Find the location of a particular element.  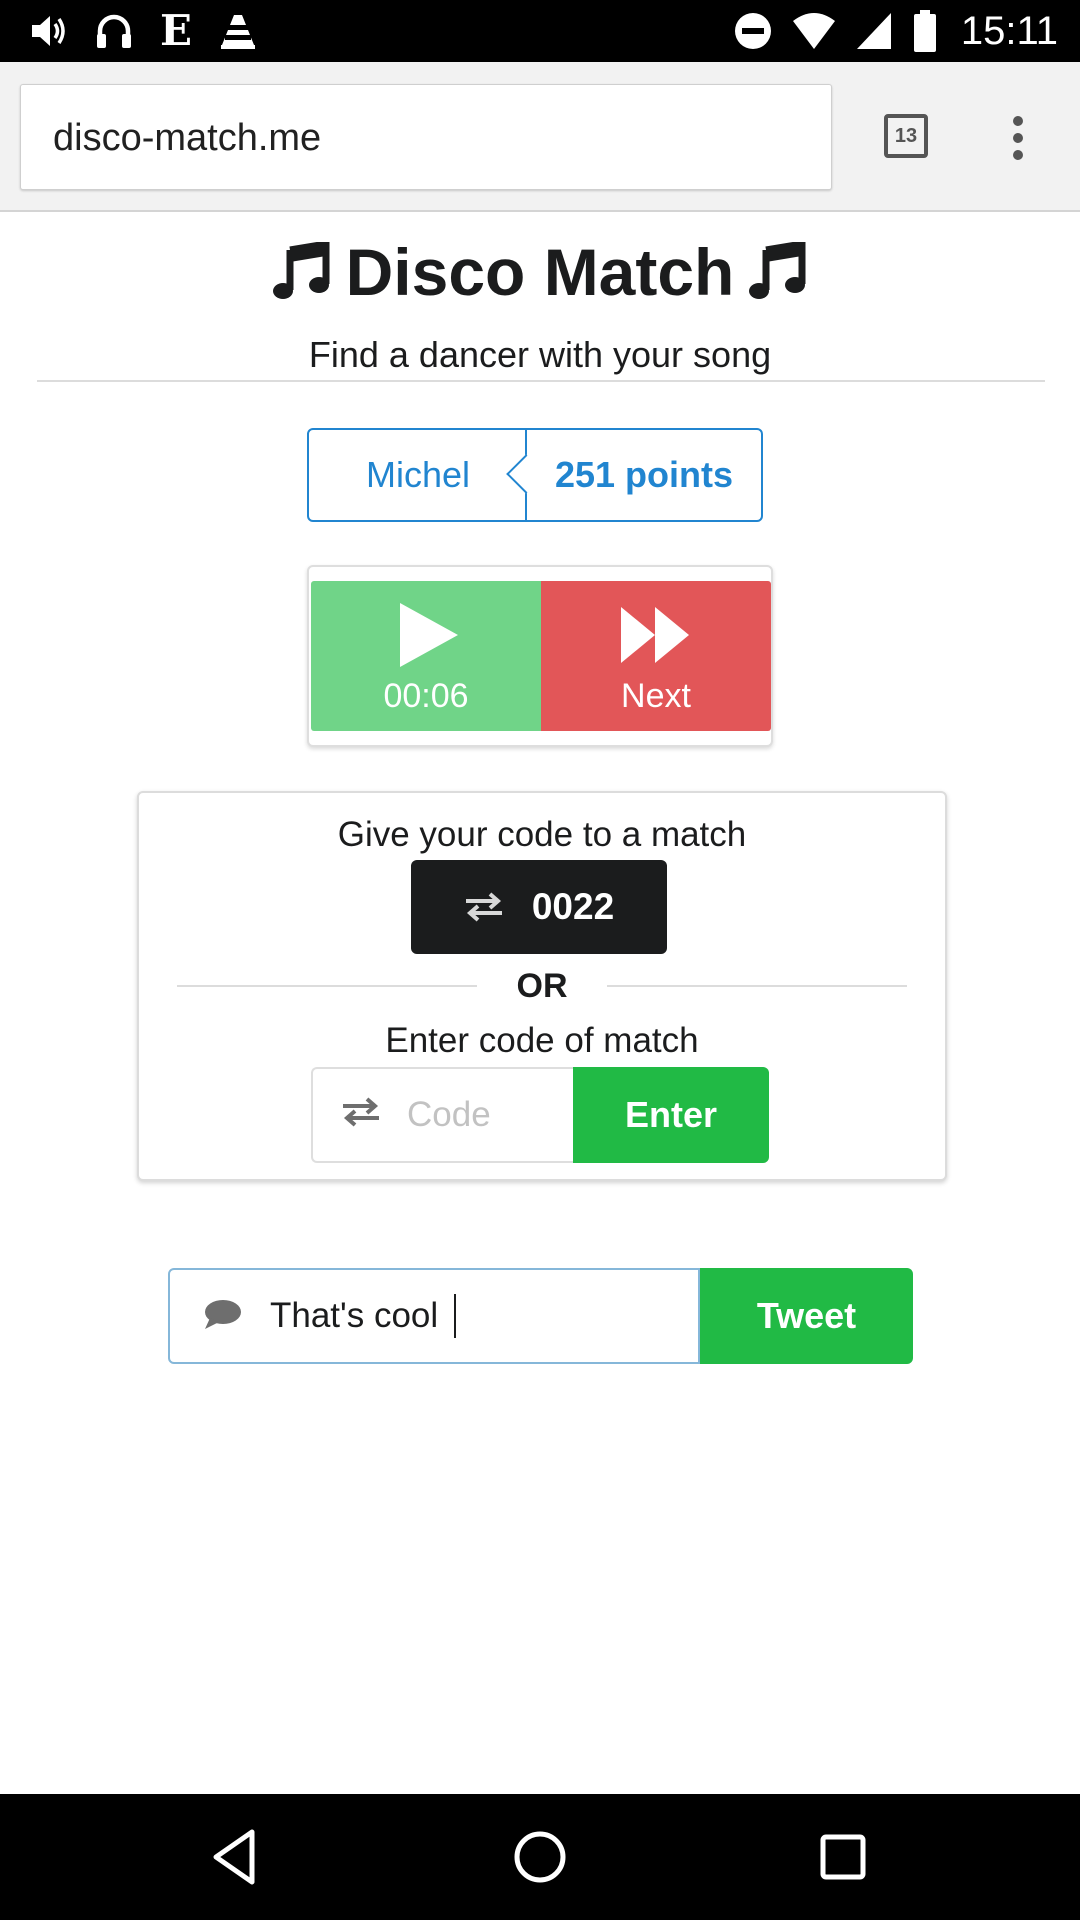

text-cursor is located at coordinates (455, 1316).